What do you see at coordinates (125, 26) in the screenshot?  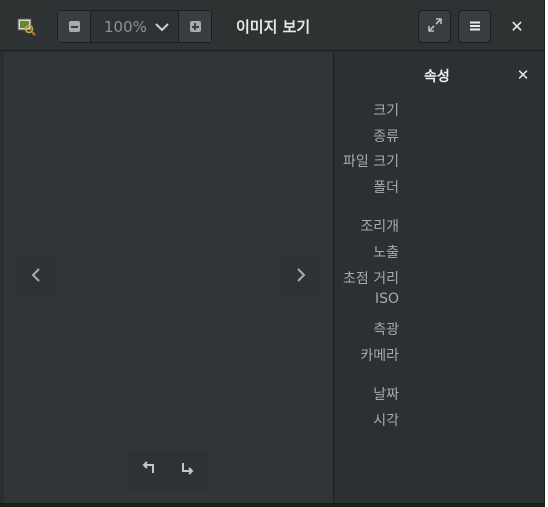 I see `zoom-level-value: 100%` at bounding box center [125, 26].